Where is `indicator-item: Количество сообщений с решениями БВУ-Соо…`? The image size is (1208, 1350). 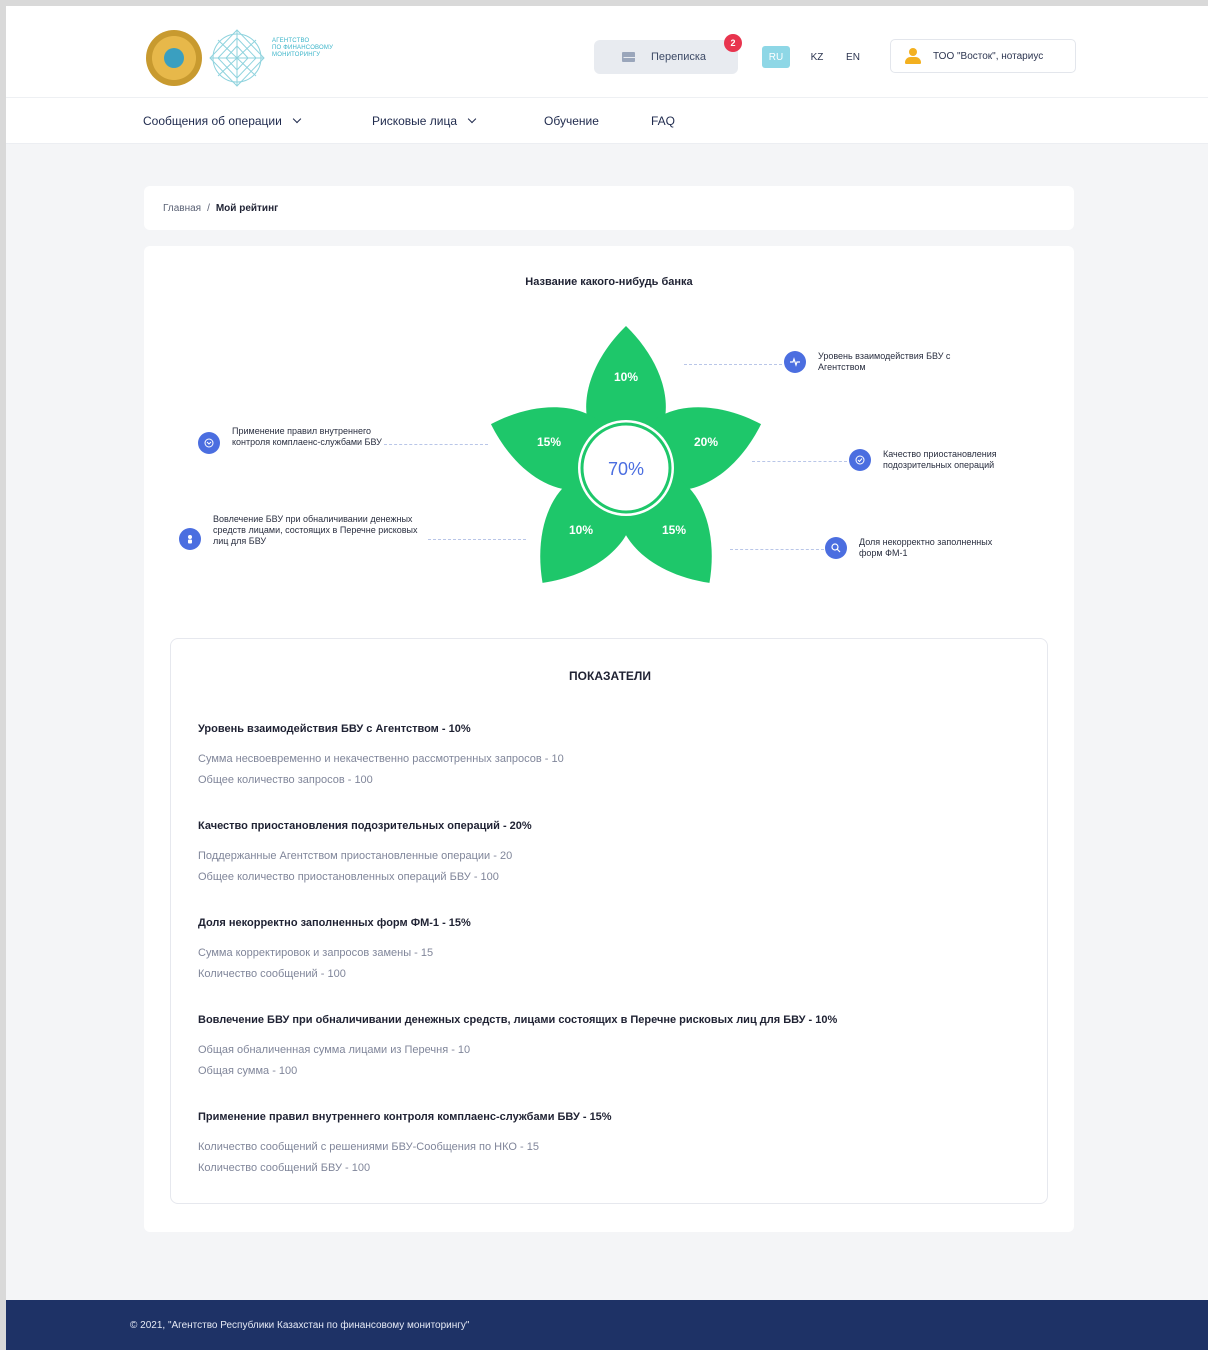
indicator-item: Количество сообщений с решениями БВУ-Соо… is located at coordinates (368, 1147).